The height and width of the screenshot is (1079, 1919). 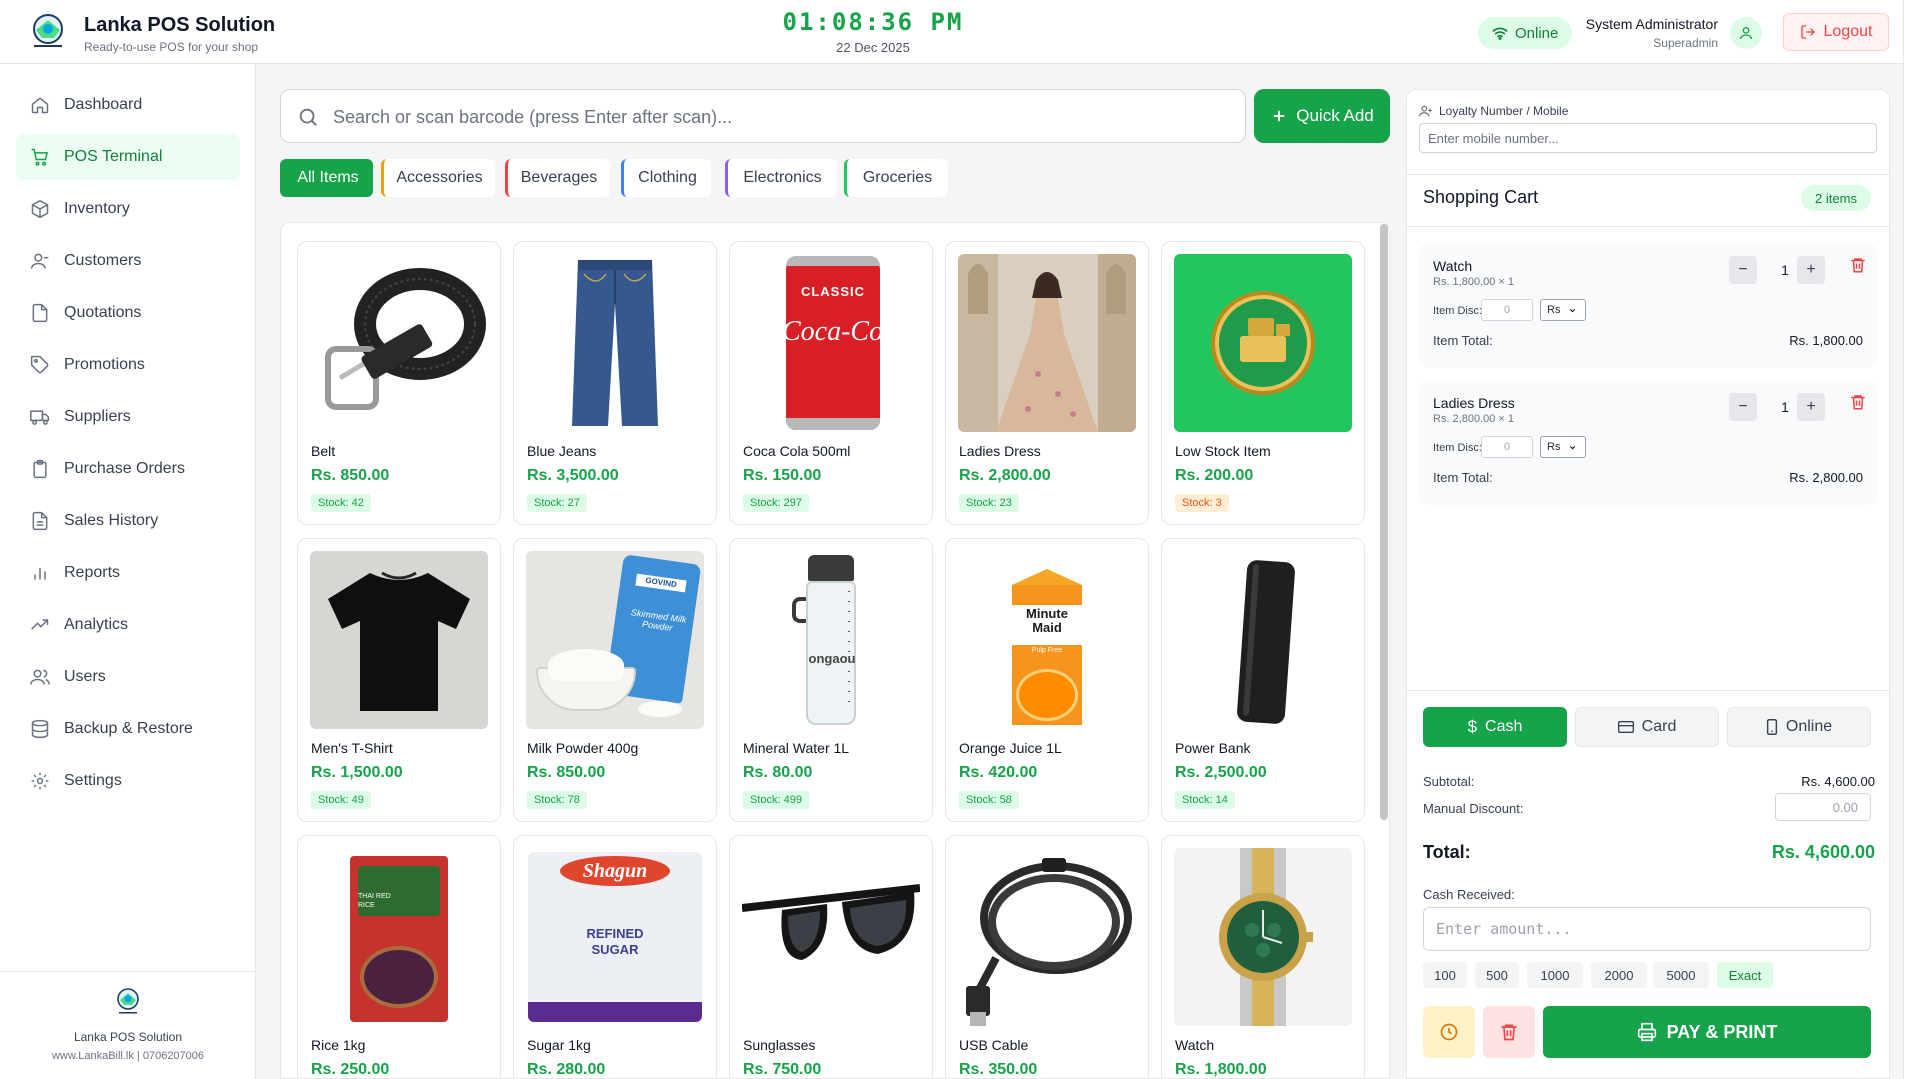 What do you see at coordinates (1010, 748) in the screenshot?
I see `product-name: Orange Juice 1L` at bounding box center [1010, 748].